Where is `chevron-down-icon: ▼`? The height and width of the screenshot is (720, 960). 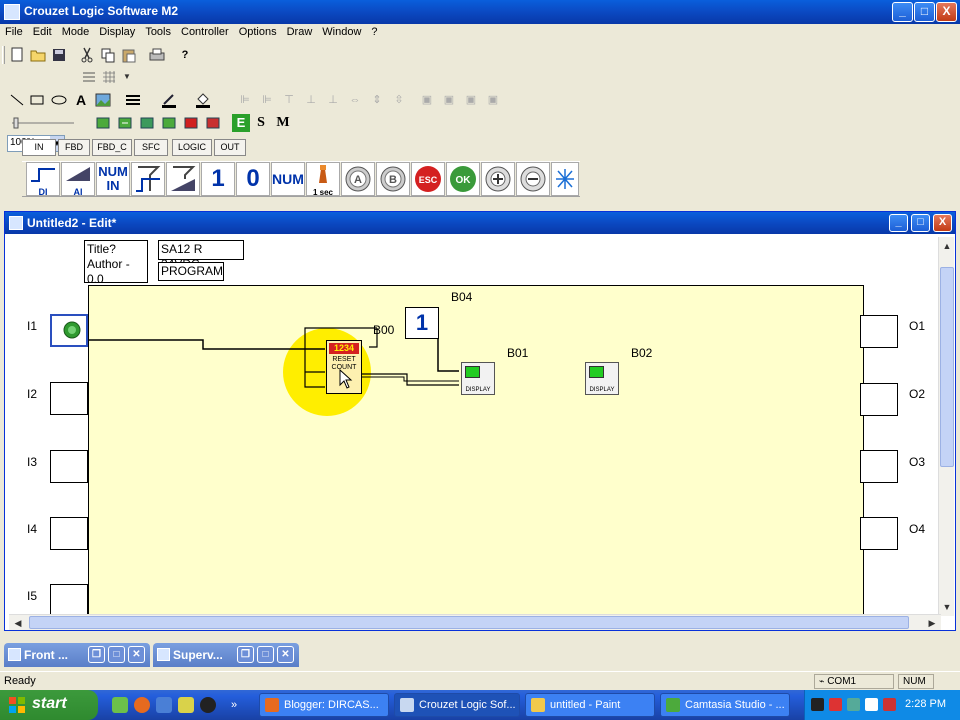 chevron-down-icon: ▼ is located at coordinates (127, 77).